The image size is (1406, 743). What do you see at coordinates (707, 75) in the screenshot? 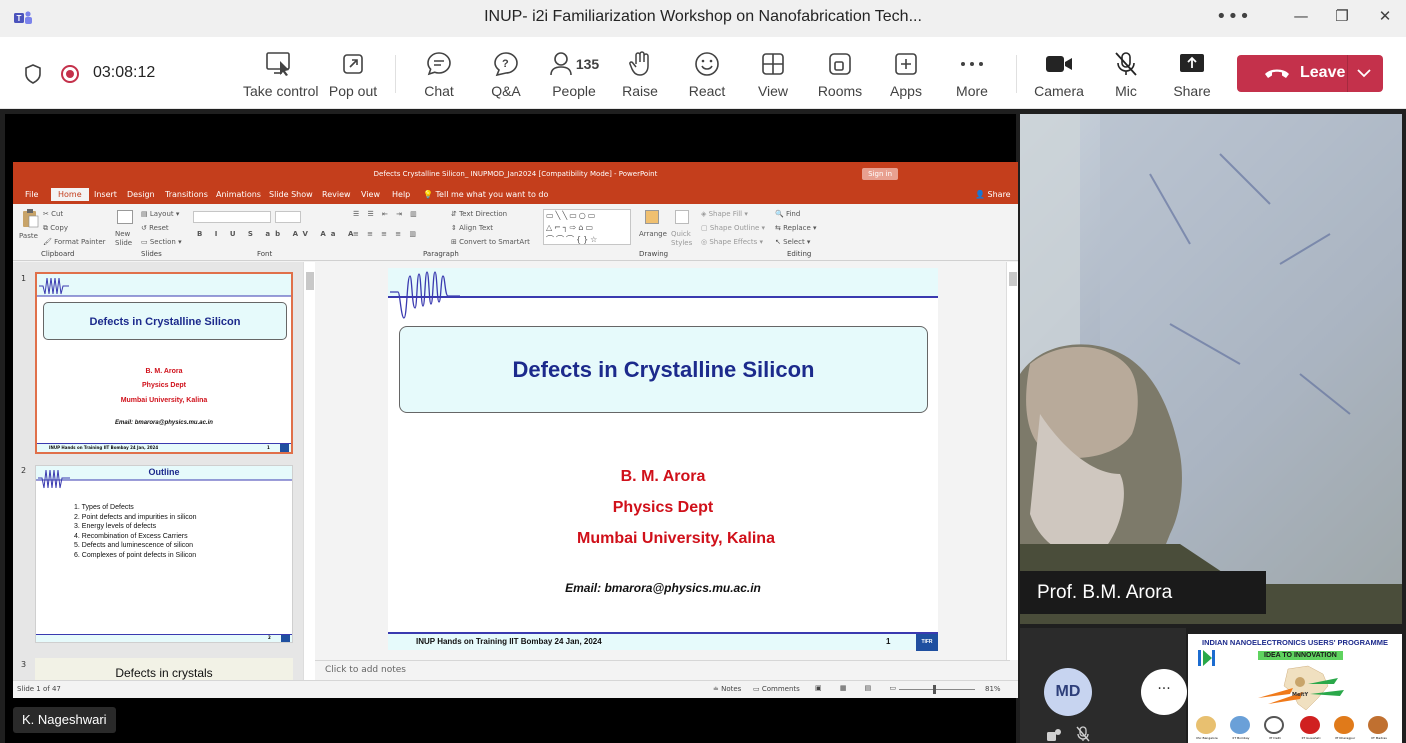
I see `react-button: React` at bounding box center [707, 75].